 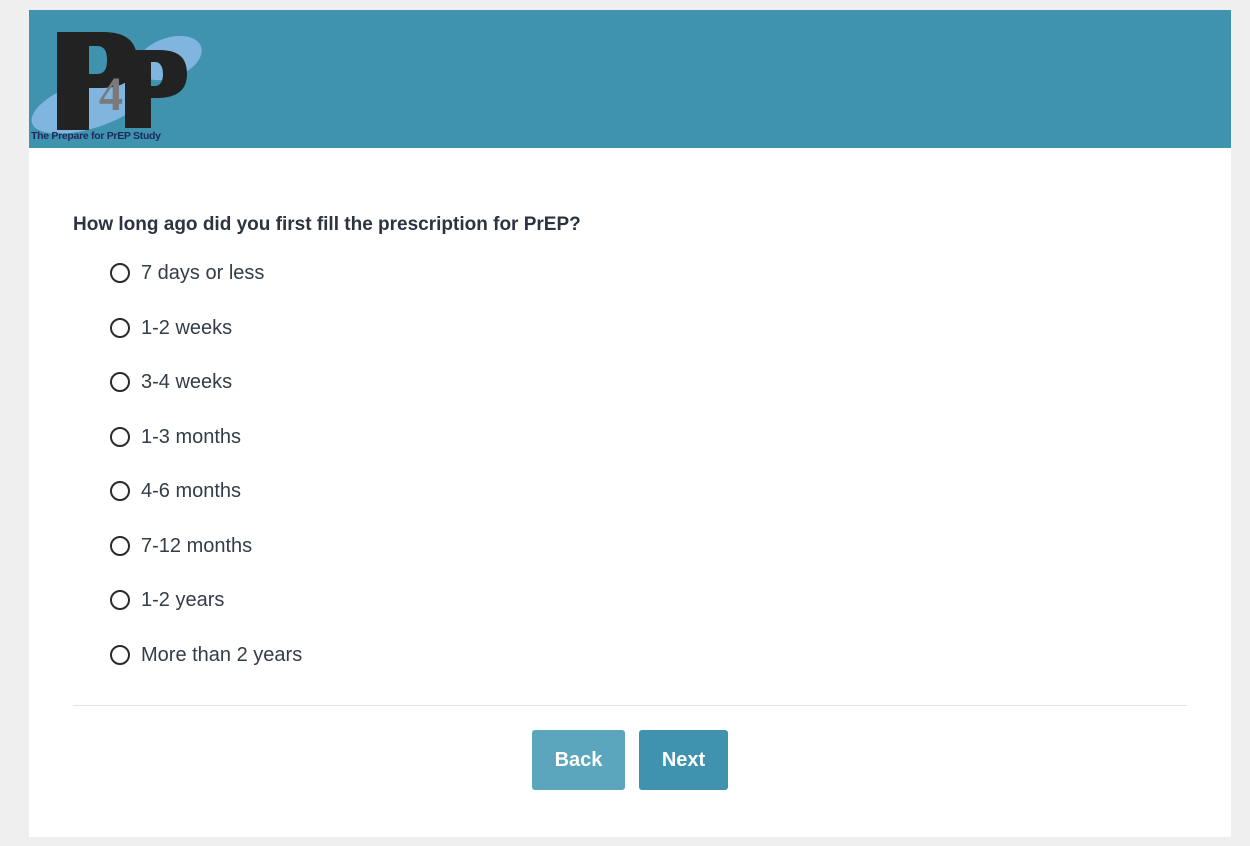 I want to click on next-button: Next, so click(x=683, y=760).